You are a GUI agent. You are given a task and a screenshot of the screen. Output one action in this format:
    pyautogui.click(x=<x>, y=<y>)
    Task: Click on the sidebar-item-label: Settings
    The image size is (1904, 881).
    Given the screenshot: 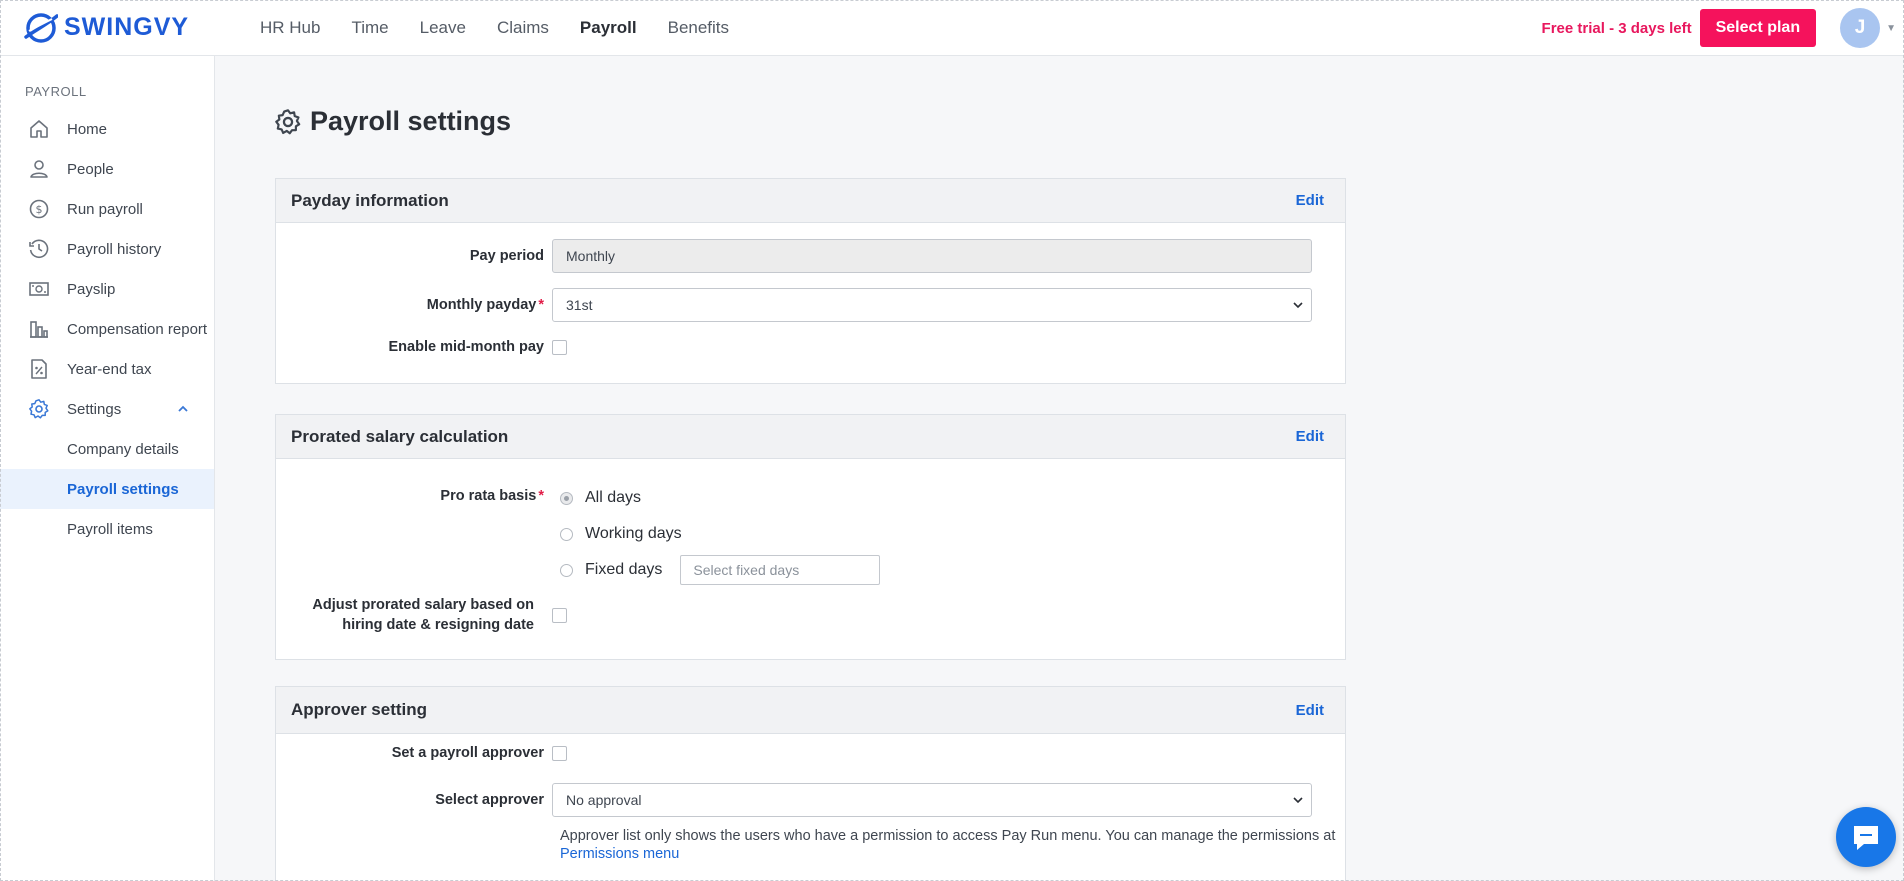 What is the action you would take?
    pyautogui.click(x=94, y=409)
    